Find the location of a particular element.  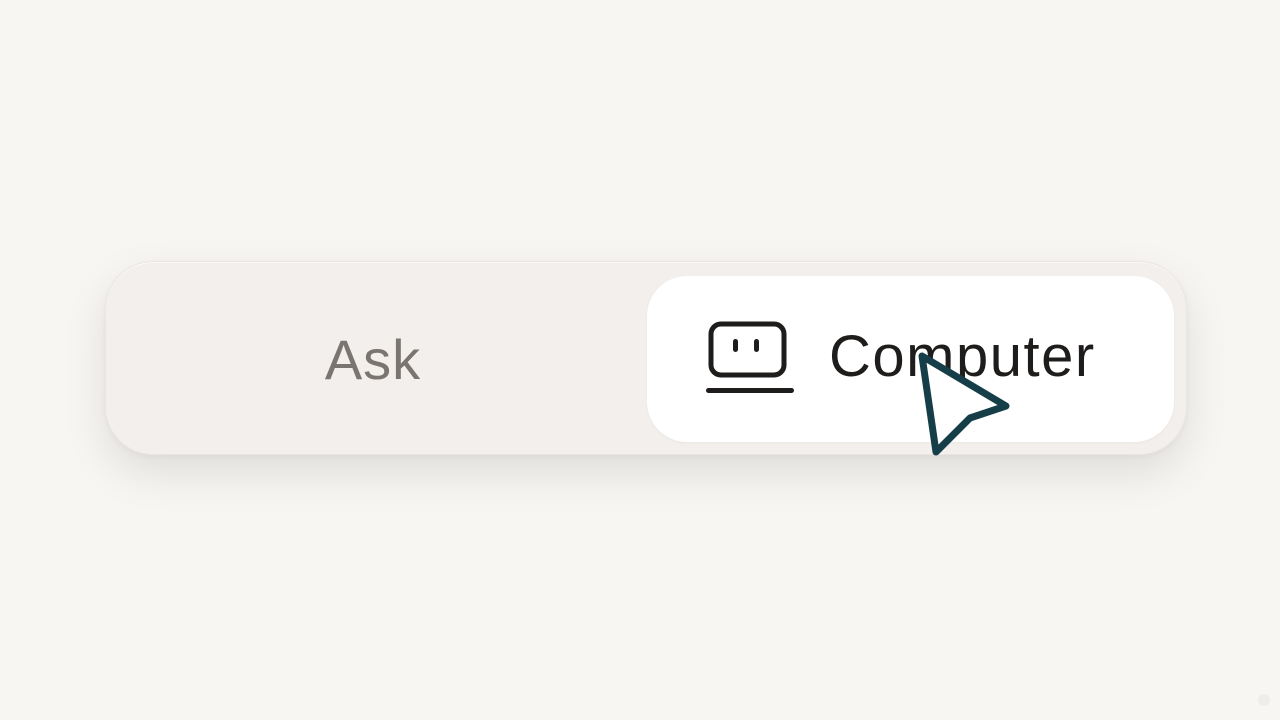

mode-option-computer: Computer is located at coordinates (910, 359).